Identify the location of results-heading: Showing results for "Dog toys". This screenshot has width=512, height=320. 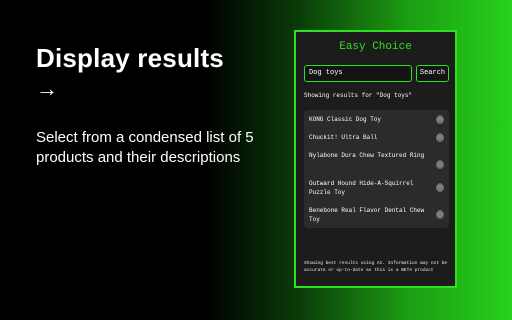
(358, 95).